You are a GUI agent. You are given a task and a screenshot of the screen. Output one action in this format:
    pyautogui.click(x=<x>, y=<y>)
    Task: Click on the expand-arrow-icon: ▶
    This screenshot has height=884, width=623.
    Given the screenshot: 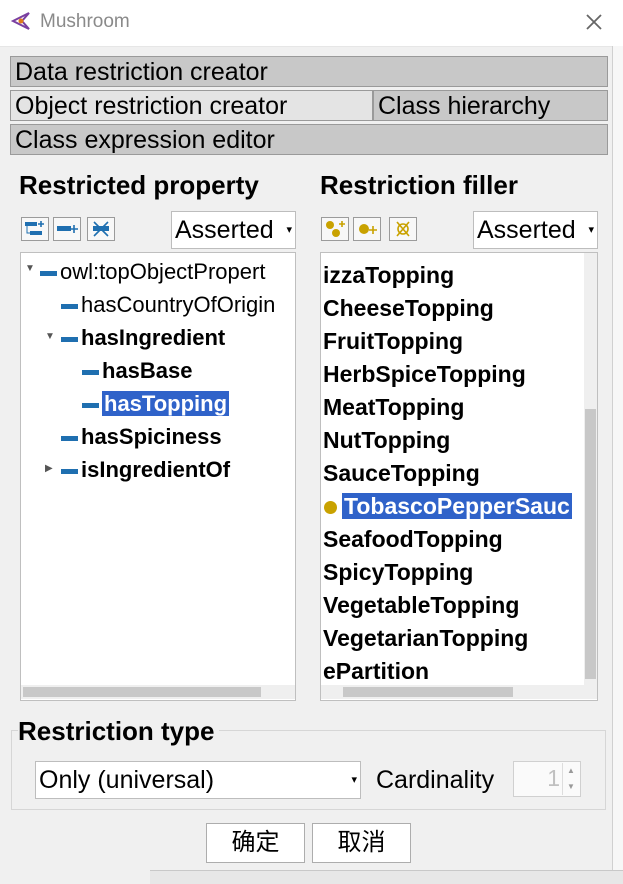 What is the action you would take?
    pyautogui.click(x=49, y=468)
    